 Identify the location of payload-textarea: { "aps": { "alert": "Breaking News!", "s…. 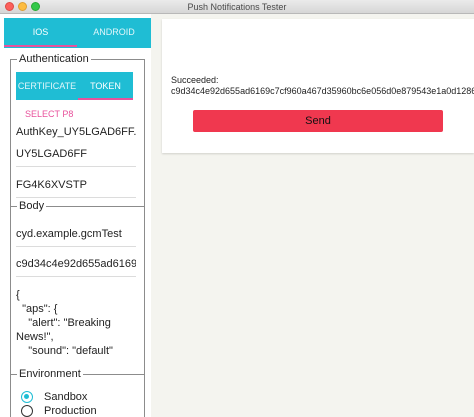
(76, 323).